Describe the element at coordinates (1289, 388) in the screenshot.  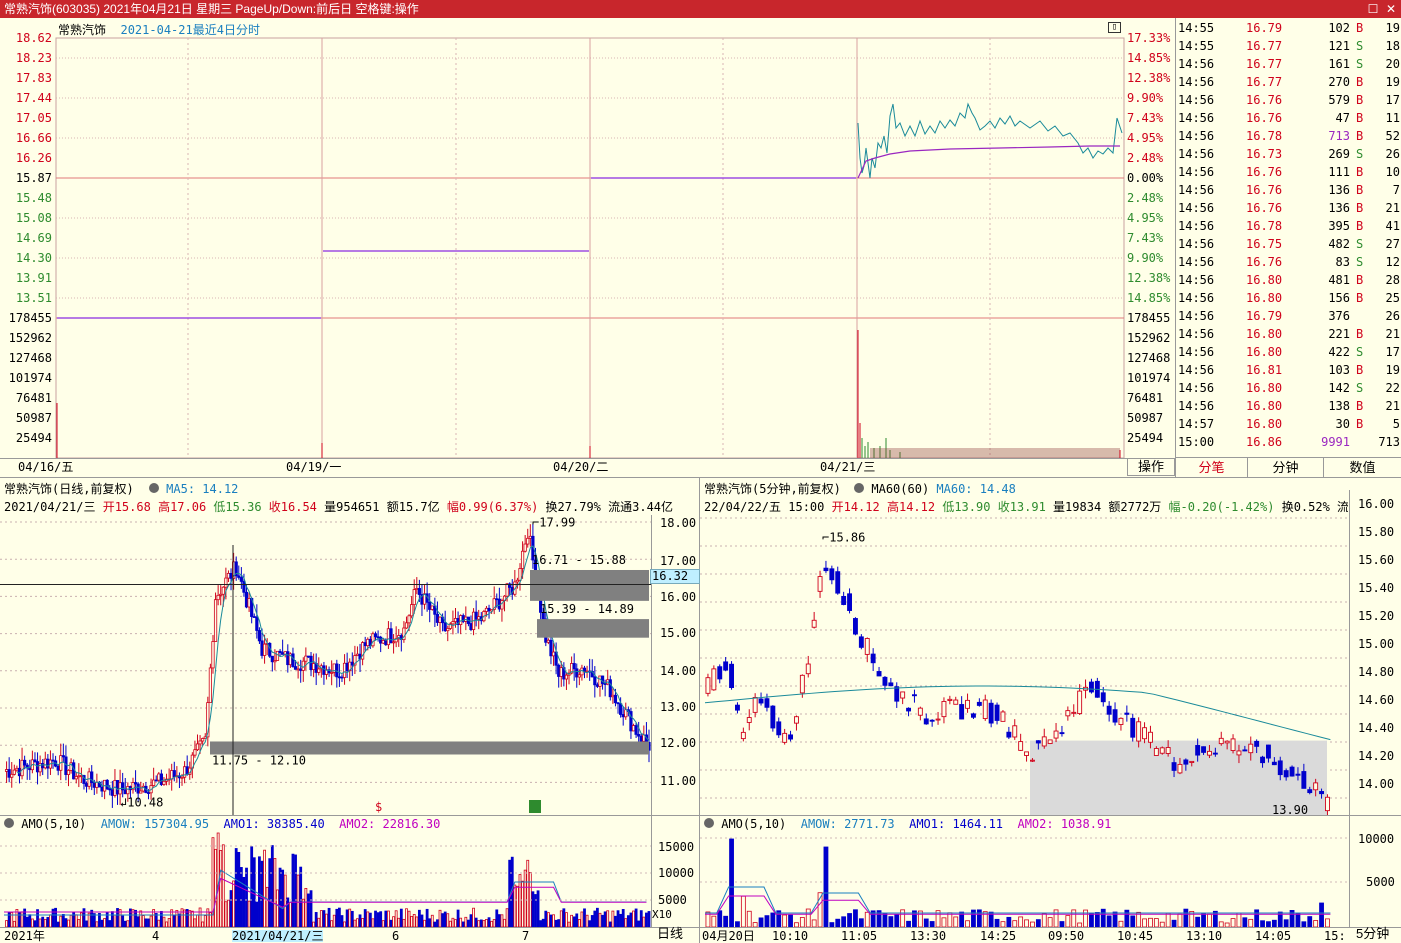
I see `tick-row: 14:56 16.80 142 S 22` at that location.